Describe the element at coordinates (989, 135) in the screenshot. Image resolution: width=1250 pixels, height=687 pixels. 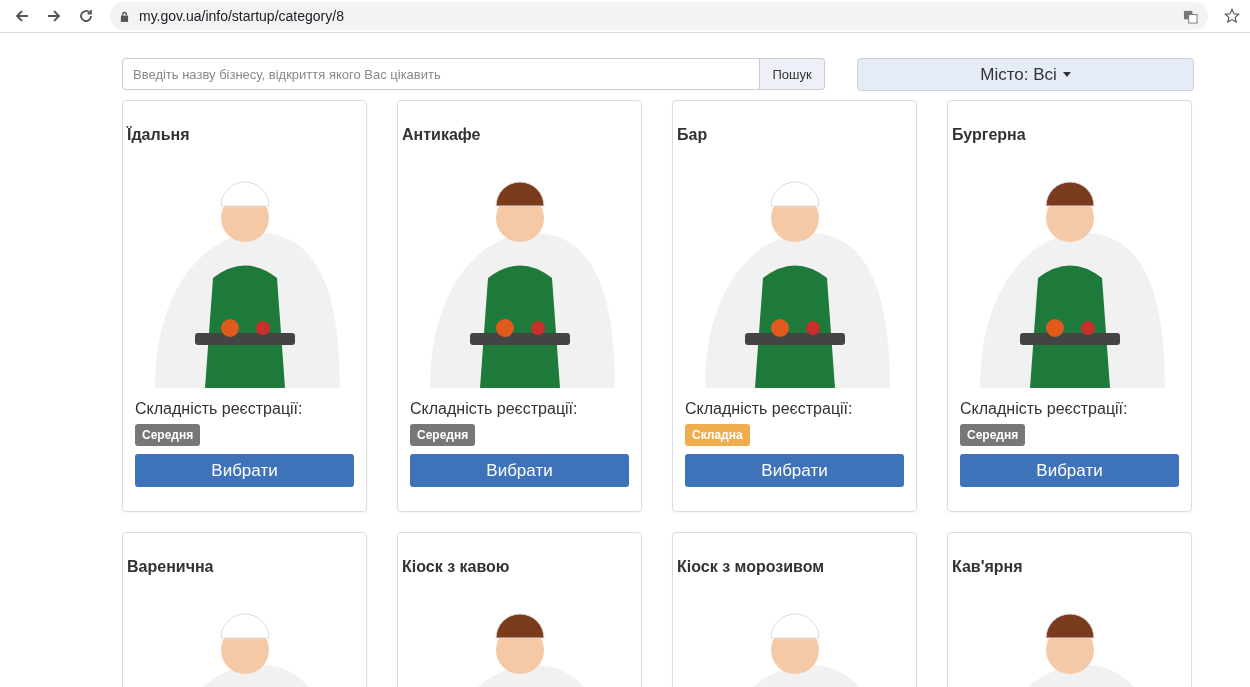
I see `card-title: Бургерна` at that location.